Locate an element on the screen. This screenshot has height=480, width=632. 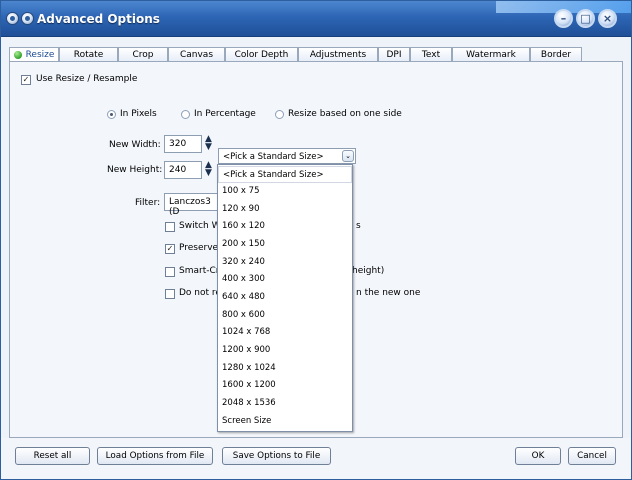
tab-border: Border is located at coordinates (556, 54).